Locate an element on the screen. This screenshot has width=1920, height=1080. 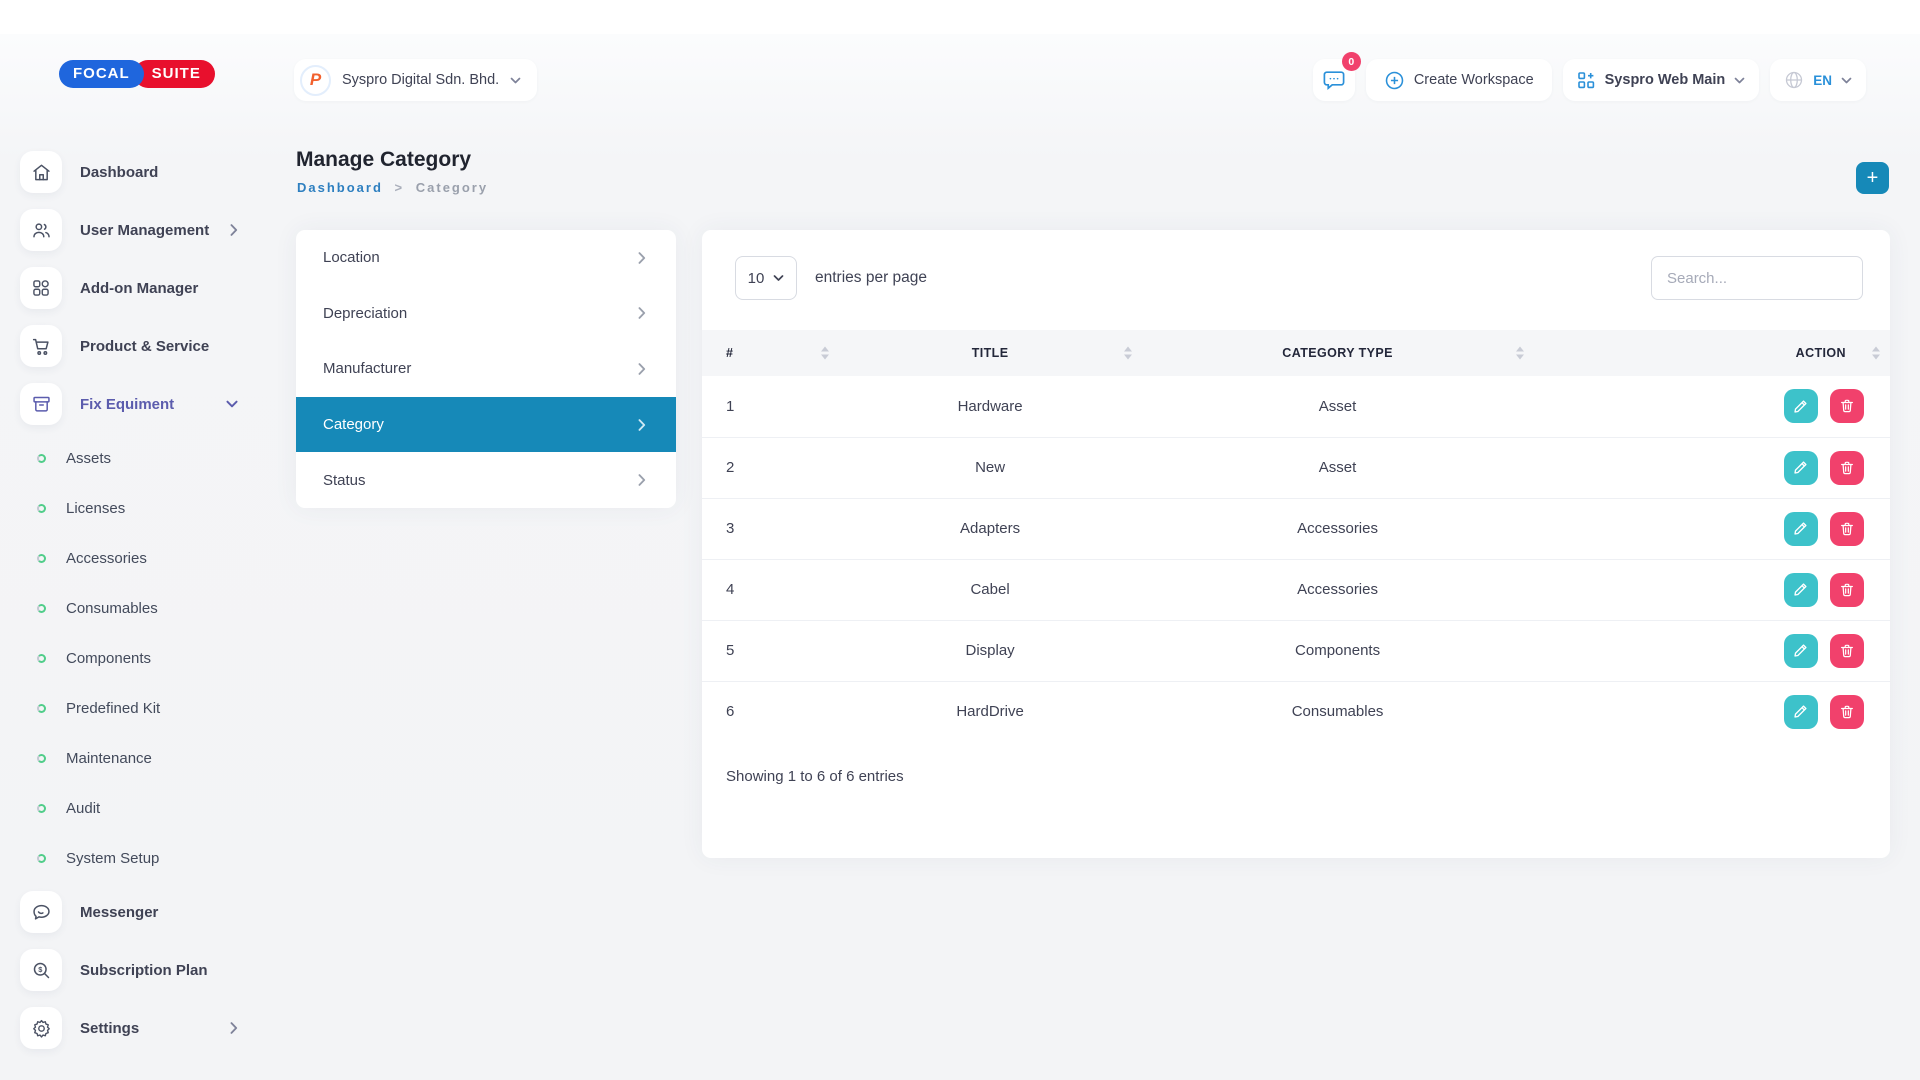
workspace-selector: P Syspro Digital Sdn. Bhd. is located at coordinates (416, 80).